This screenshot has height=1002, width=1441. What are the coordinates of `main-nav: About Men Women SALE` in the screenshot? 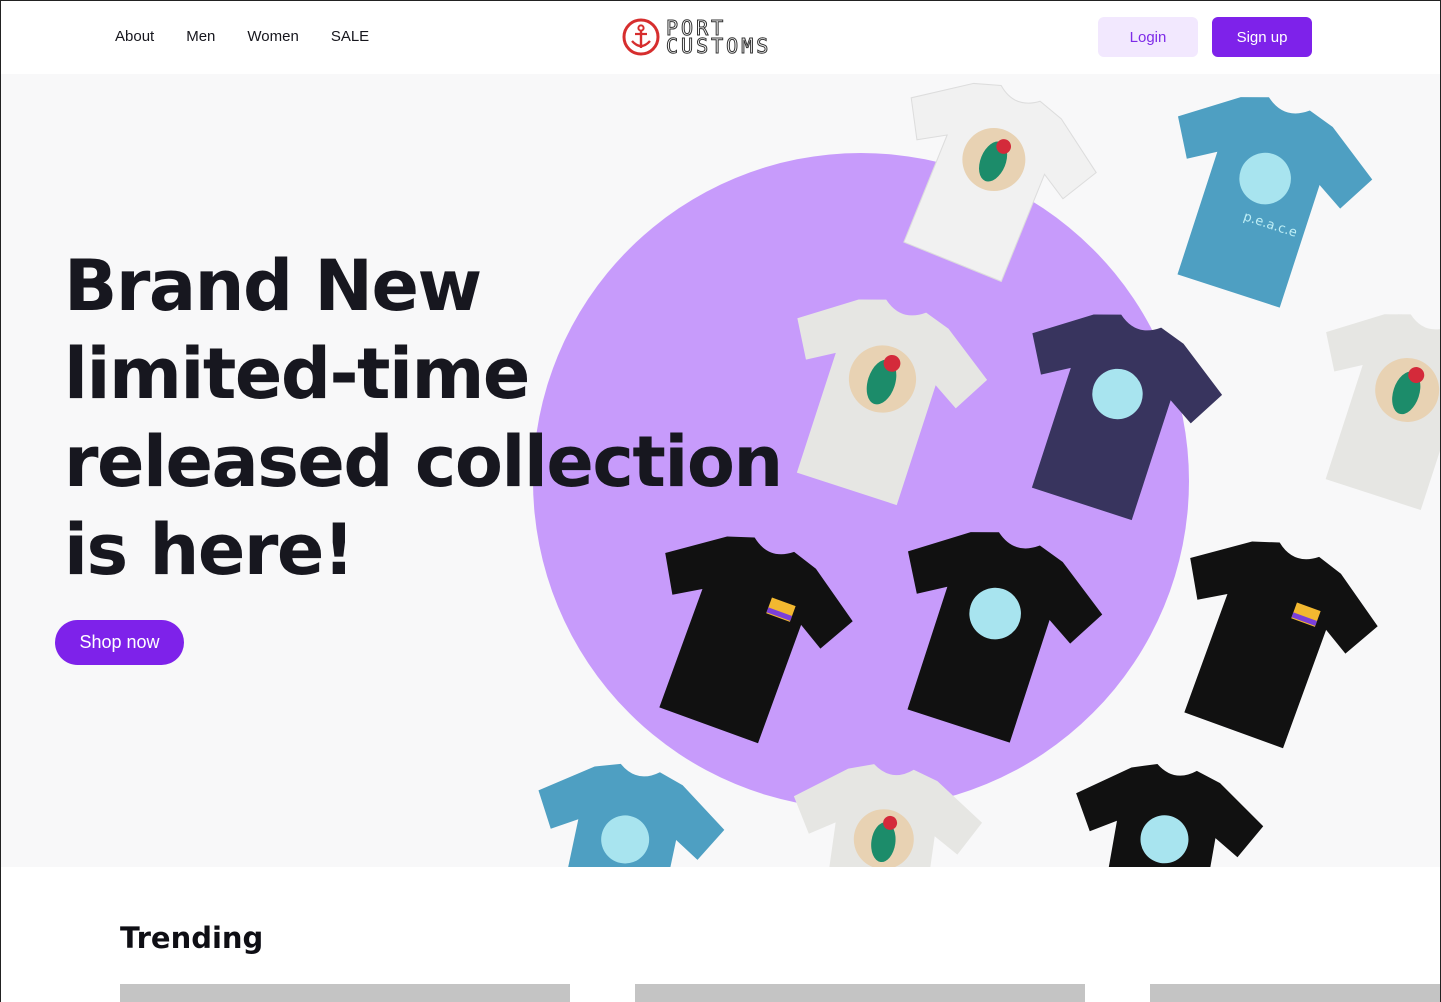 It's located at (258, 36).